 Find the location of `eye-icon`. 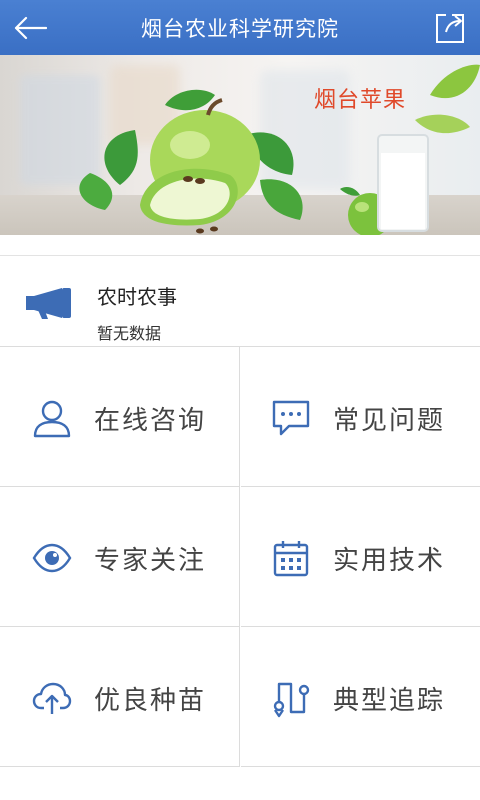

eye-icon is located at coordinates (52, 558).